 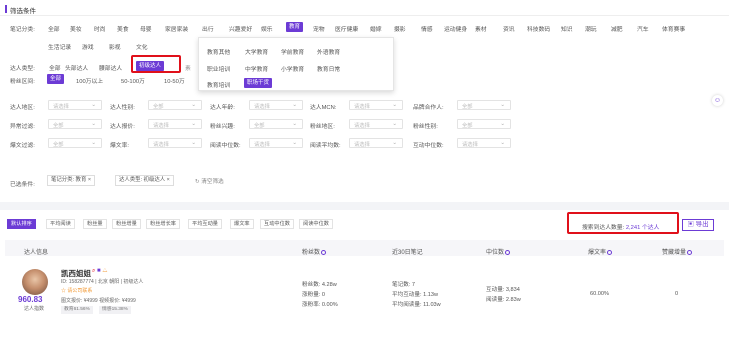 I want to click on category-item-3: 美食, so click(x=123, y=28).